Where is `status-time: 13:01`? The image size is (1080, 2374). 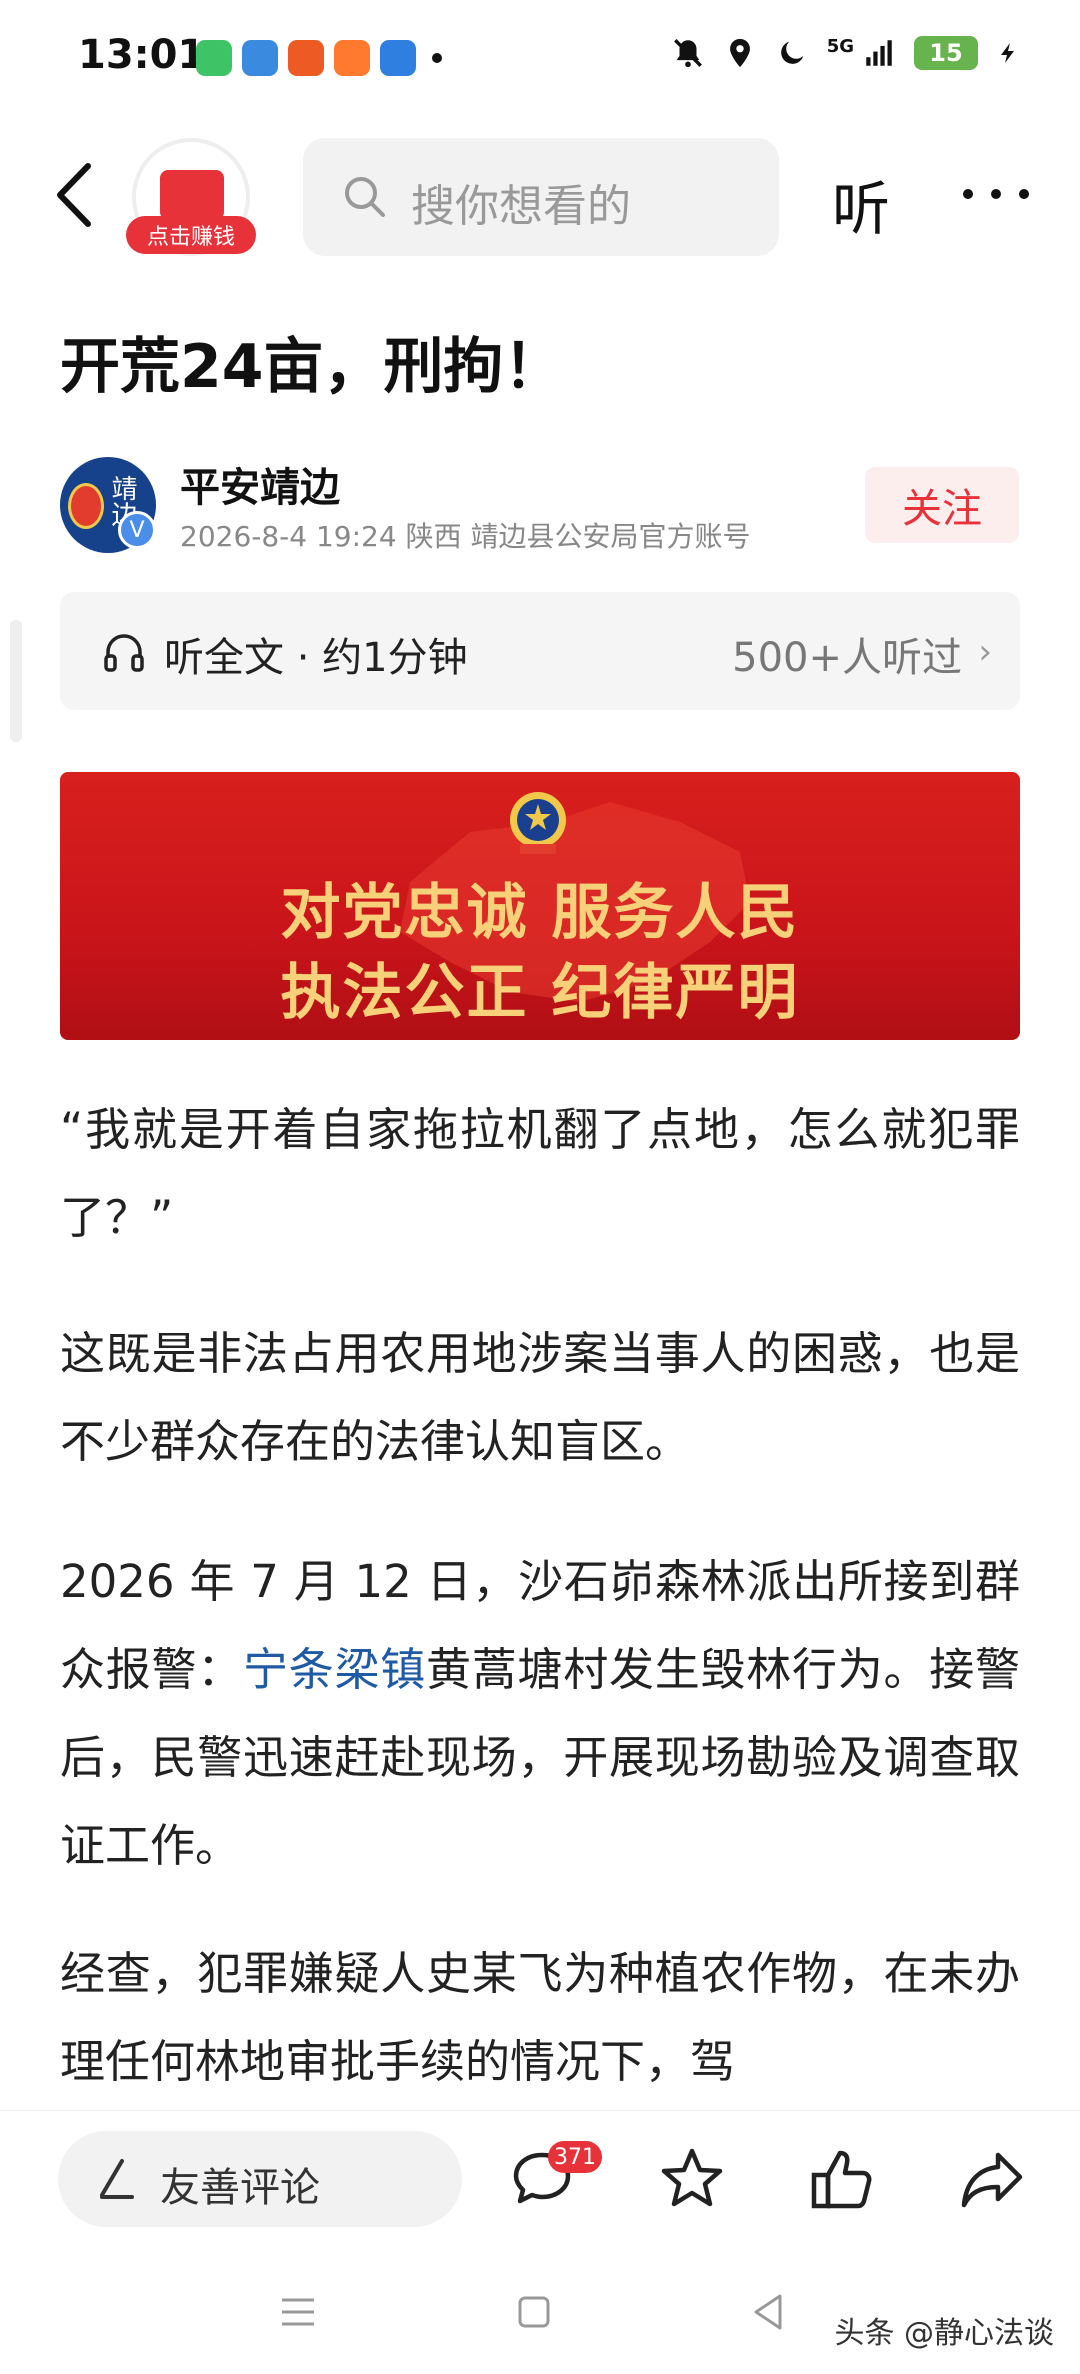
status-time: 13:01 is located at coordinates (142, 55).